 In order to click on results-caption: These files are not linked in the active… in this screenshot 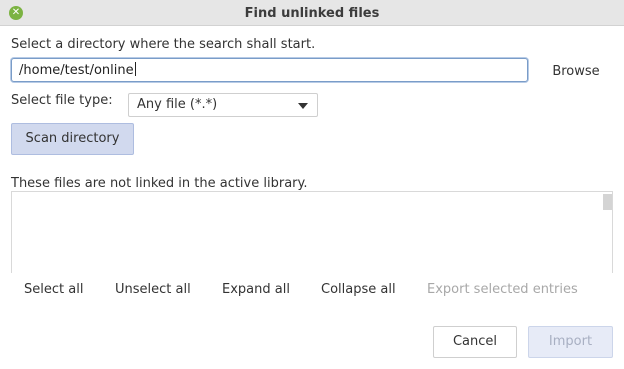, I will do `click(159, 183)`.